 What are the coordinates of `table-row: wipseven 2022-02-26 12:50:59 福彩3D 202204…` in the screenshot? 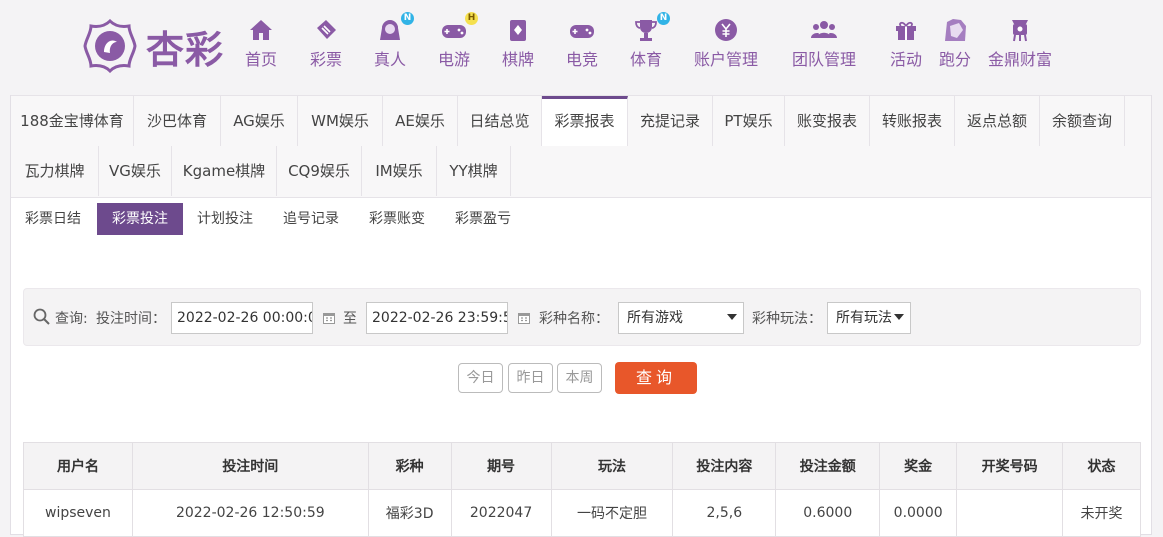 It's located at (582, 513).